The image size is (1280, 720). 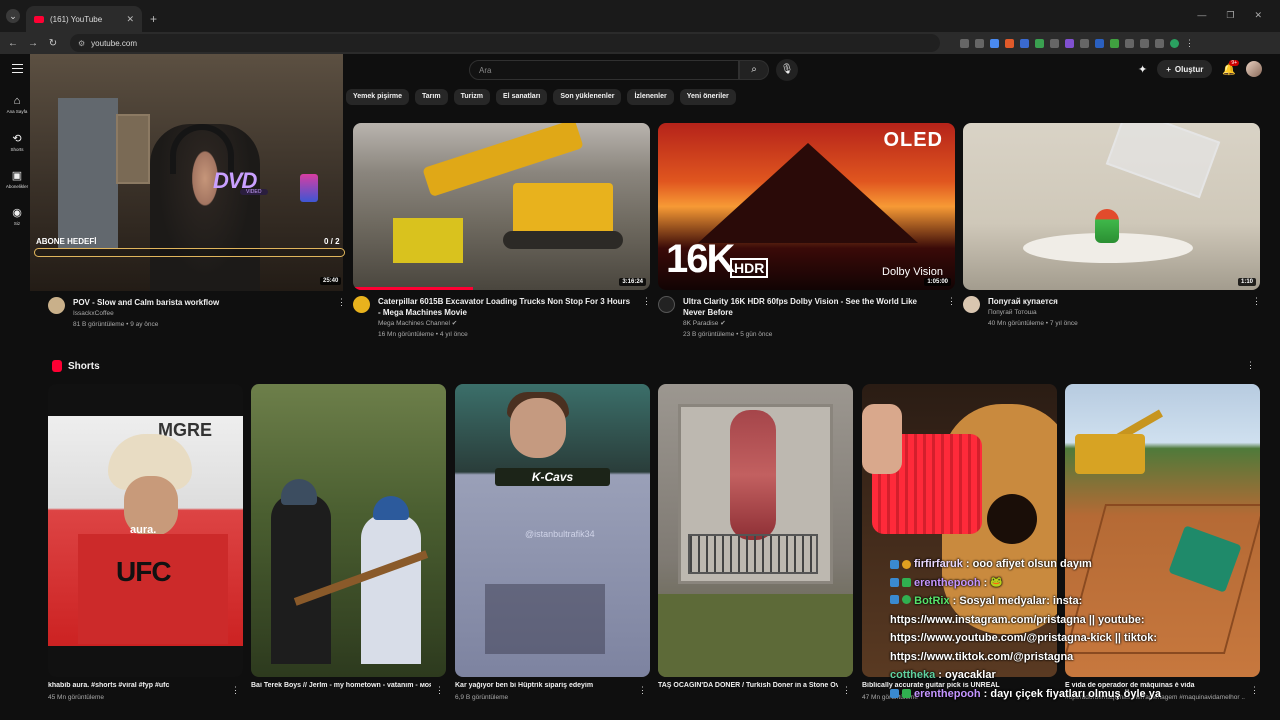 What do you see at coordinates (1116, 301) in the screenshot?
I see `video-title: Попугай купается` at bounding box center [1116, 301].